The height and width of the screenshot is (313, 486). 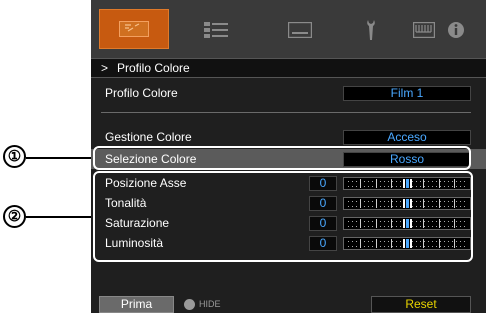 I want to click on submenu-header: > Profilo Colore, so click(x=288, y=68).